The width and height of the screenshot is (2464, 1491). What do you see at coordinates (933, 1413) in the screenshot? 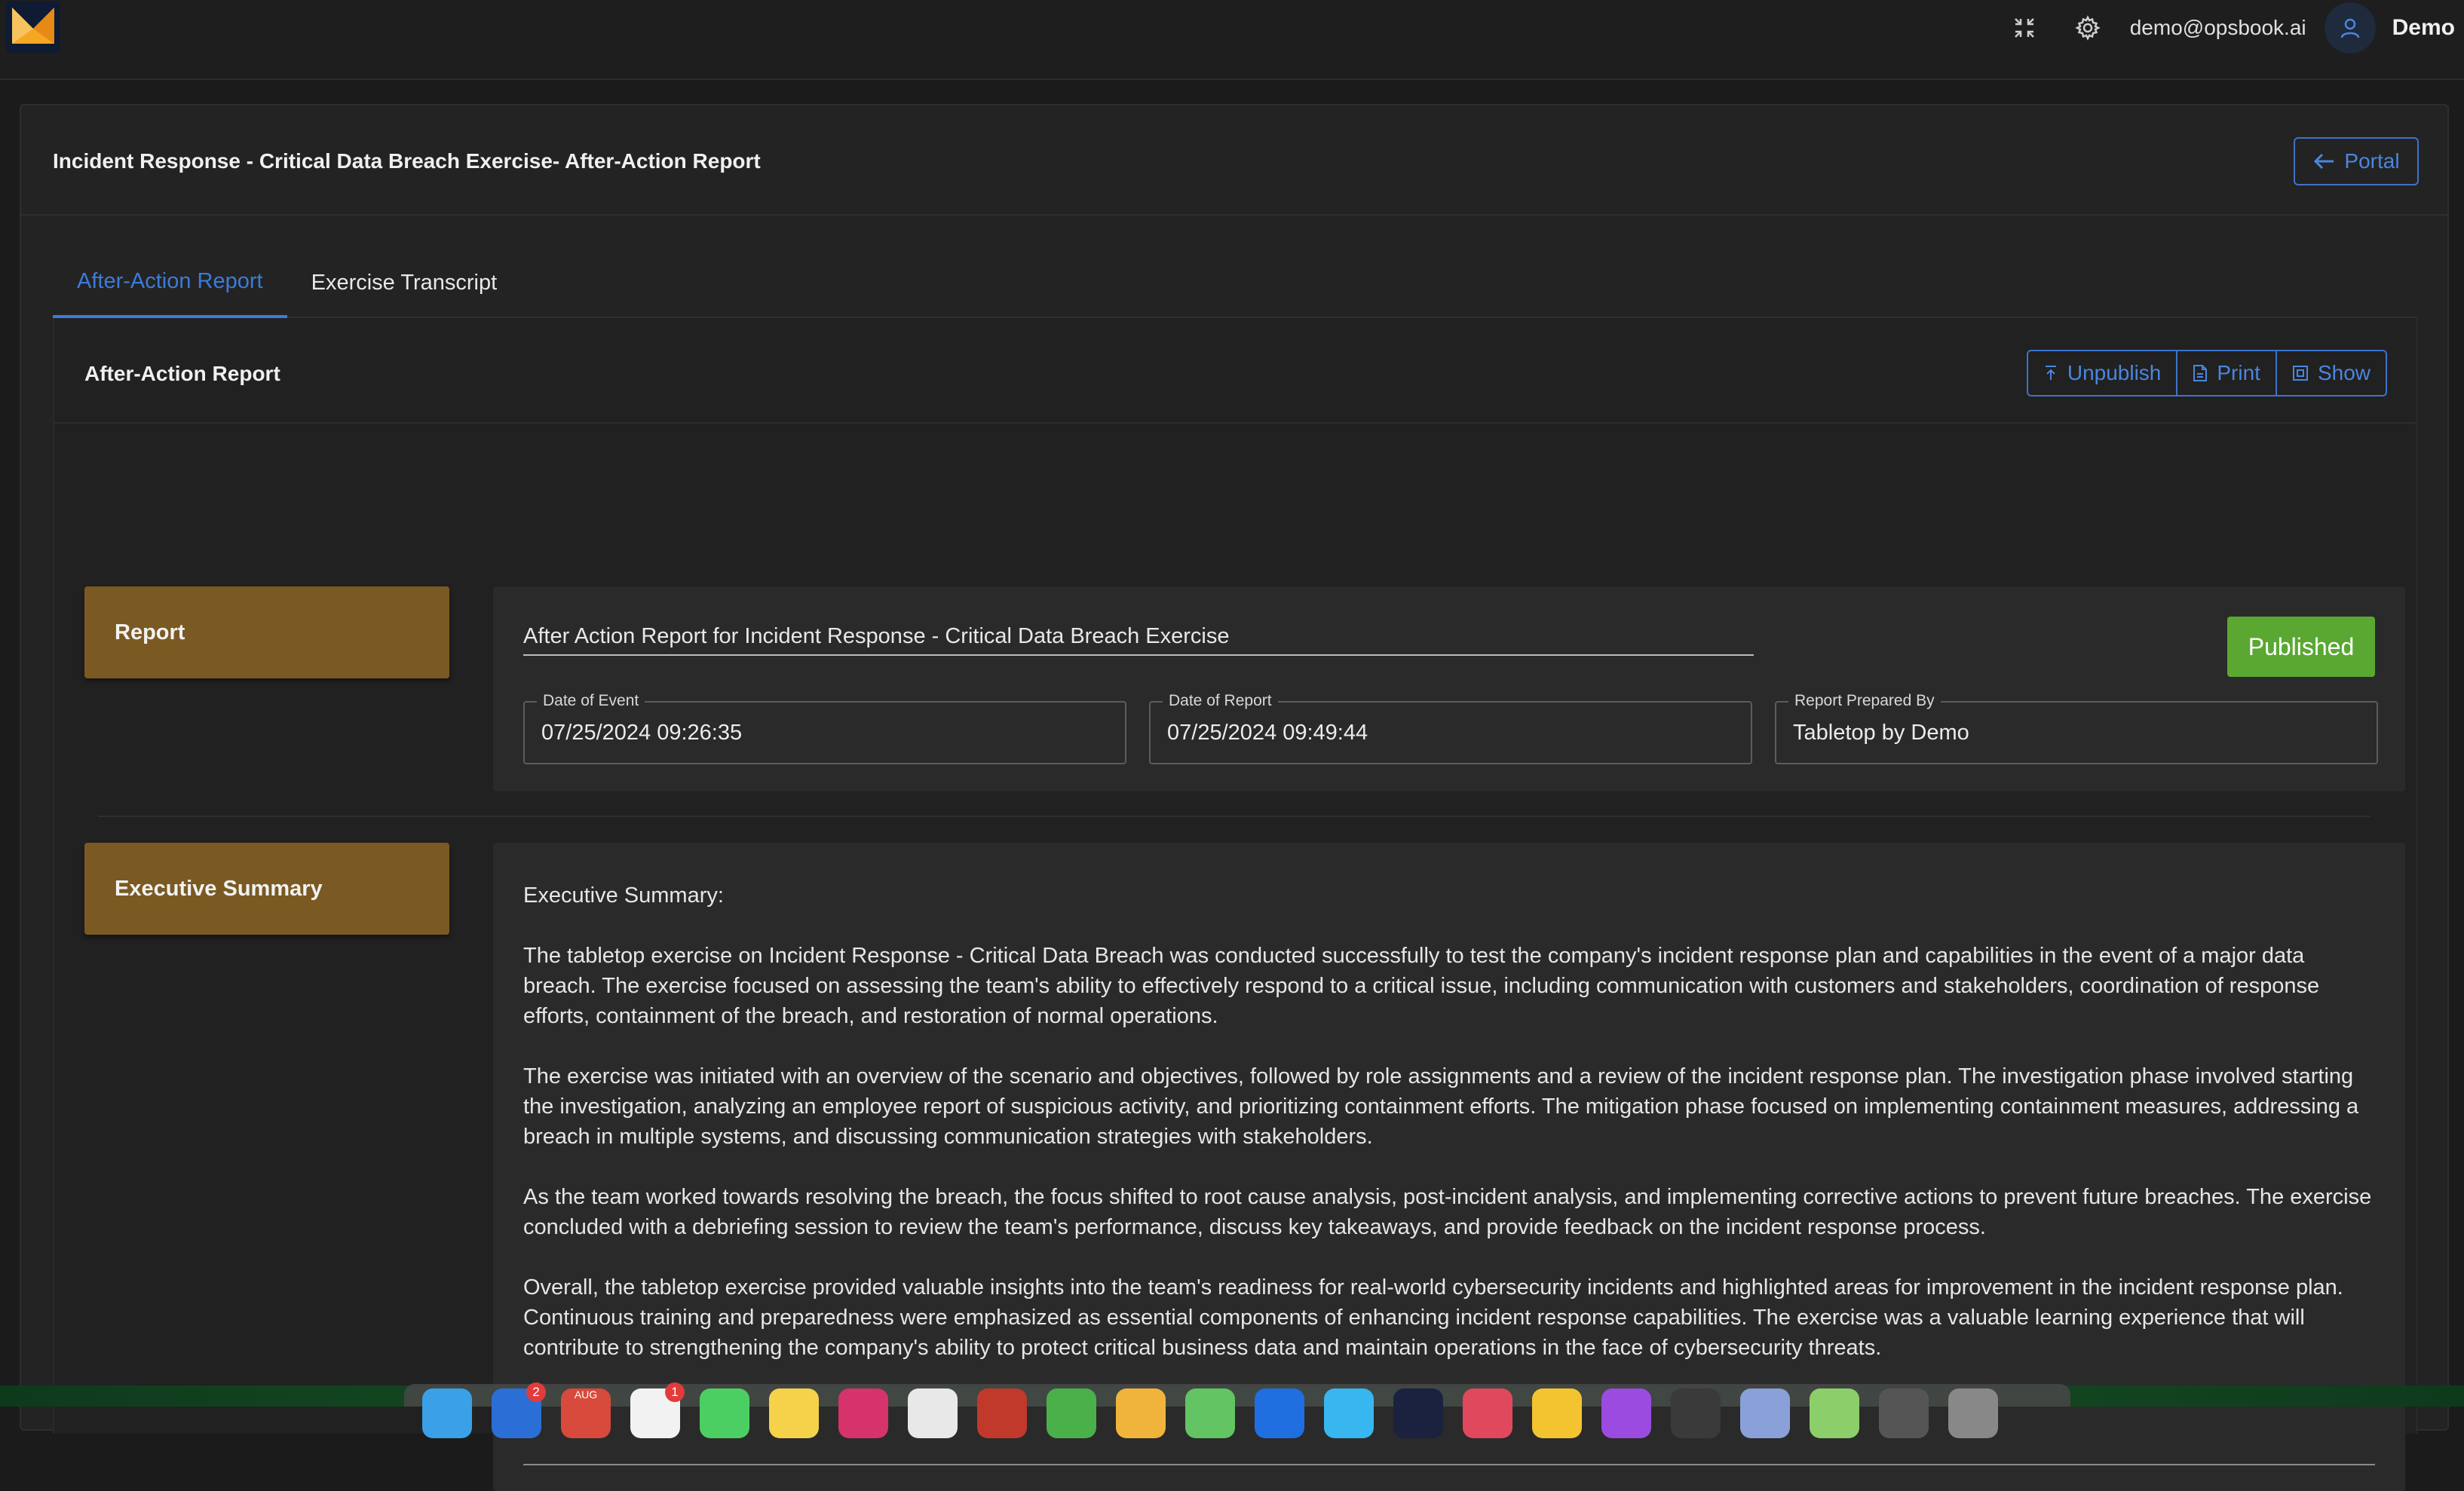
I see `safari-app-icon` at bounding box center [933, 1413].